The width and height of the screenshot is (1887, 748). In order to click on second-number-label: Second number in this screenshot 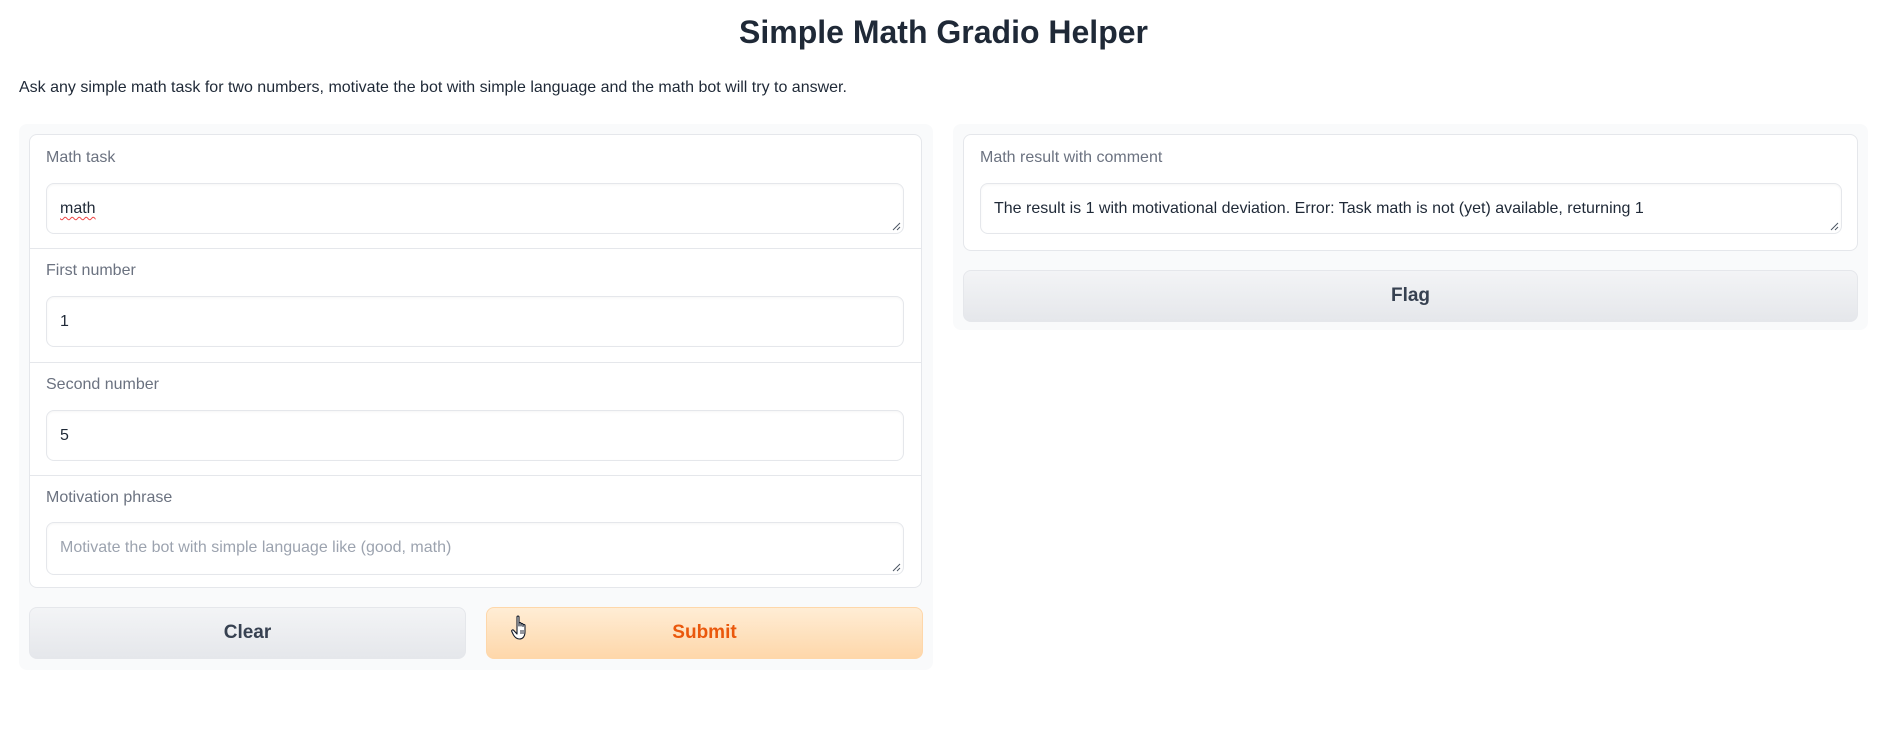, I will do `click(102, 384)`.